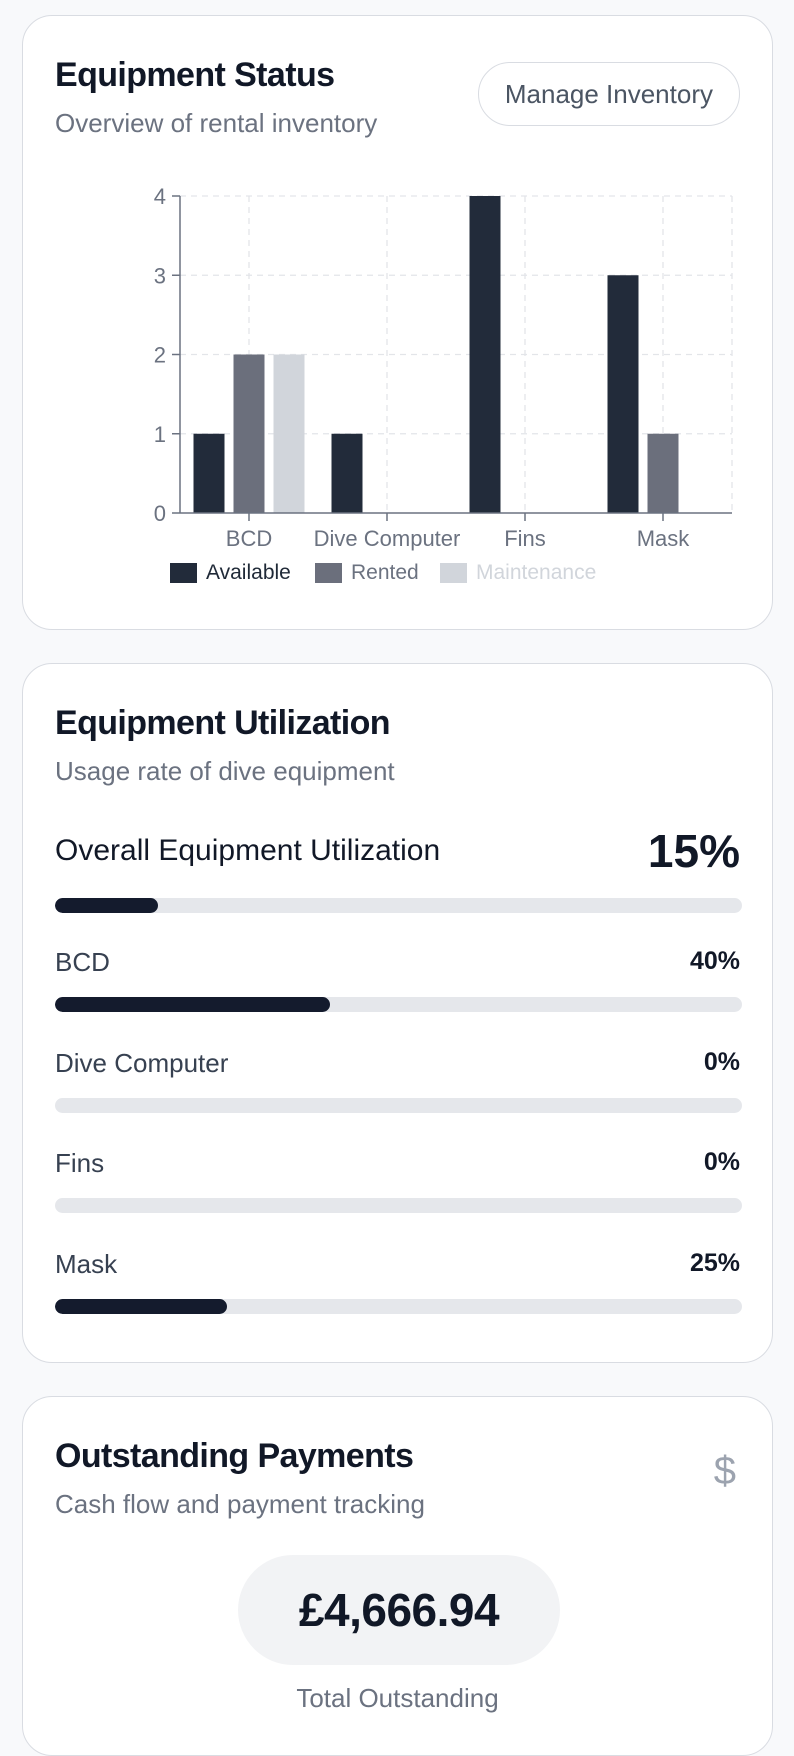 Image resolution: width=794 pixels, height=1756 pixels. I want to click on bar-available-fins, so click(485, 354).